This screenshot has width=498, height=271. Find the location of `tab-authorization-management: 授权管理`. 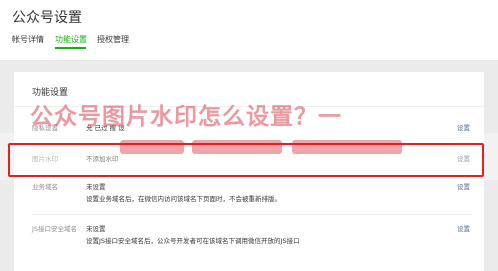

tab-authorization-management: 授权管理 is located at coordinates (113, 39).